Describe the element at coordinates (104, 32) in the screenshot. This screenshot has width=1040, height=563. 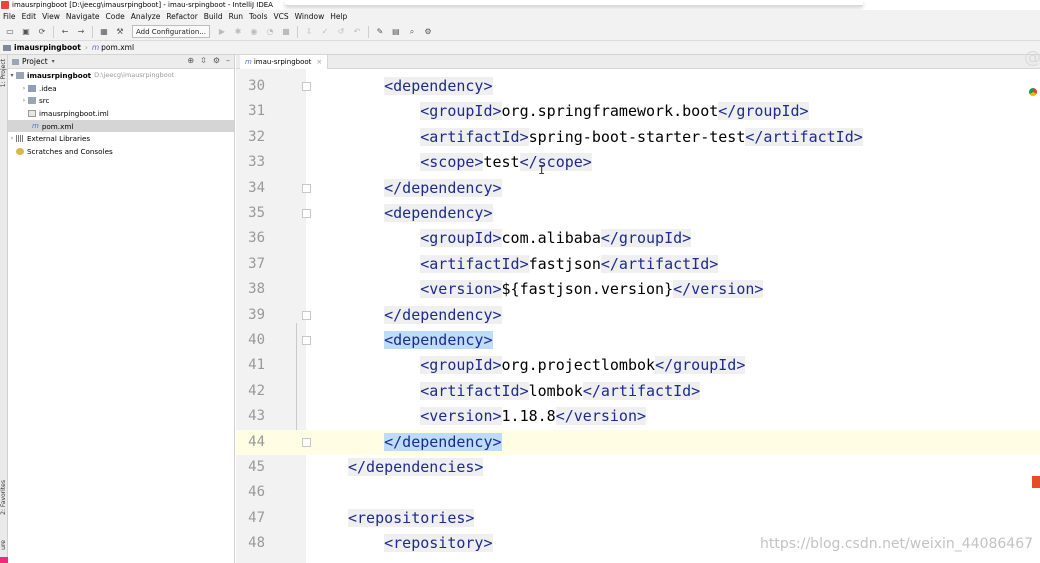
I see `project-structure-icon: ▦` at that location.